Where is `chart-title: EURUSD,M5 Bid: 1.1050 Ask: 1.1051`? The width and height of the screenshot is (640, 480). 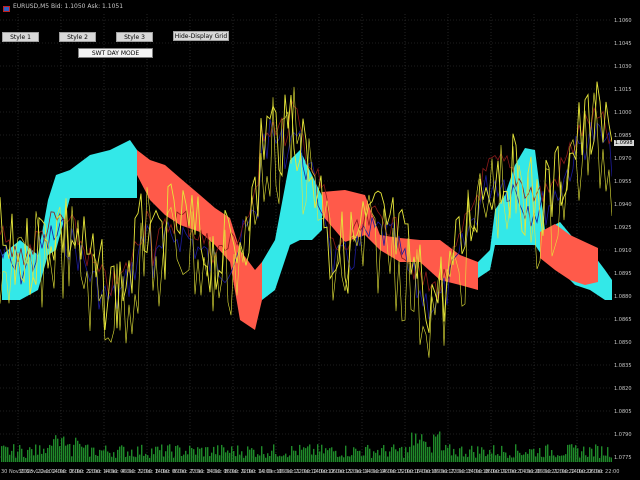
chart-title: EURUSD,M5 Bid: 1.1050 Ask: 1.1051 is located at coordinates (68, 6).